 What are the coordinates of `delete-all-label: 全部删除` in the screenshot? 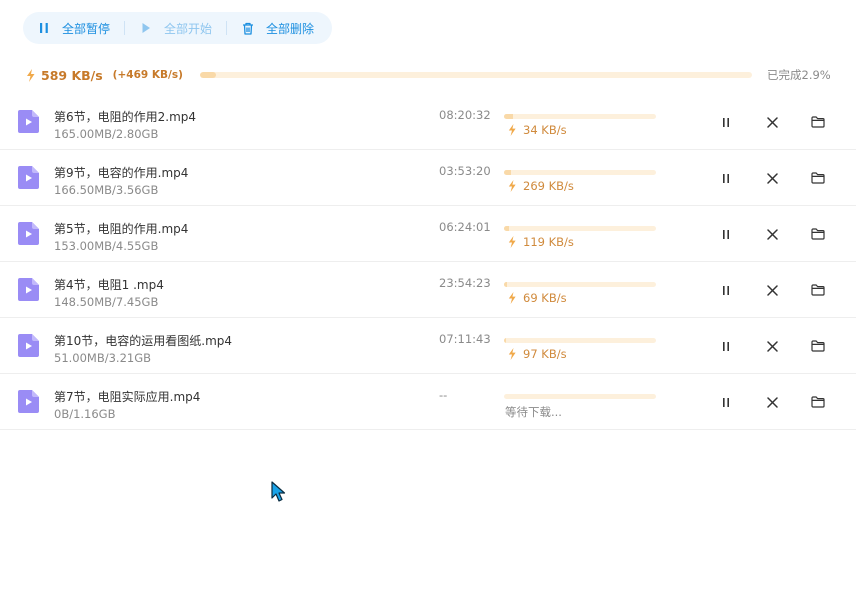 It's located at (290, 28).